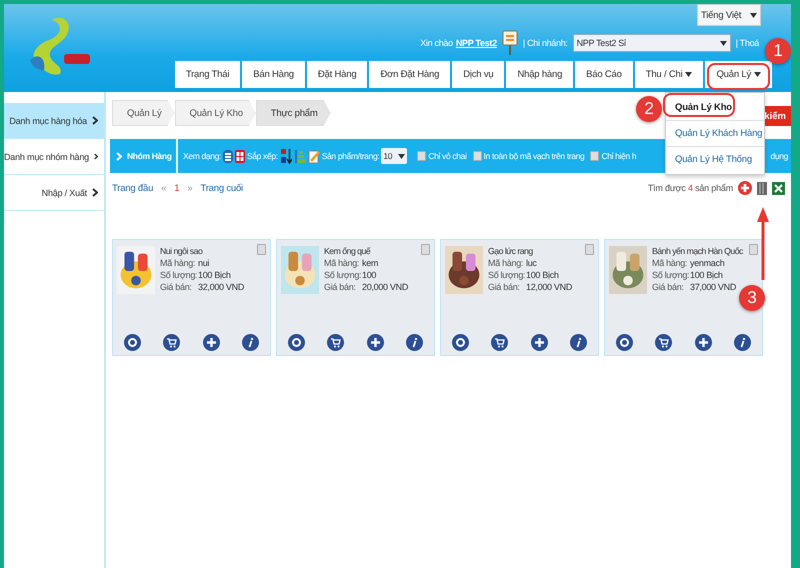 This screenshot has height=568, width=800. What do you see at coordinates (207, 74) in the screenshot?
I see `nav-tab: Trạng Thái` at bounding box center [207, 74].